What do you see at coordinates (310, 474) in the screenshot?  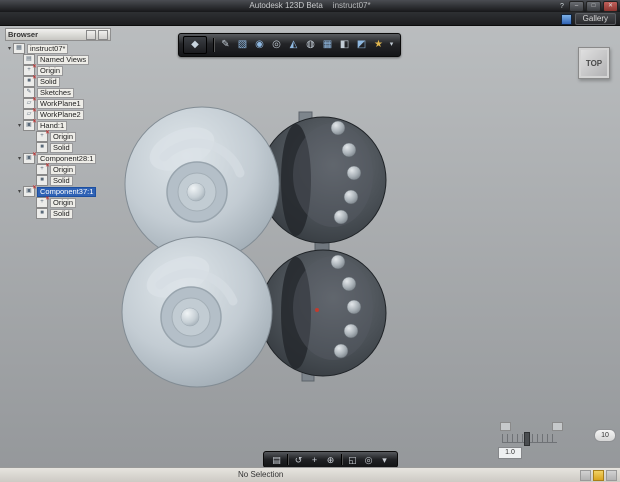 I see `status-bar: No Selection` at bounding box center [310, 474].